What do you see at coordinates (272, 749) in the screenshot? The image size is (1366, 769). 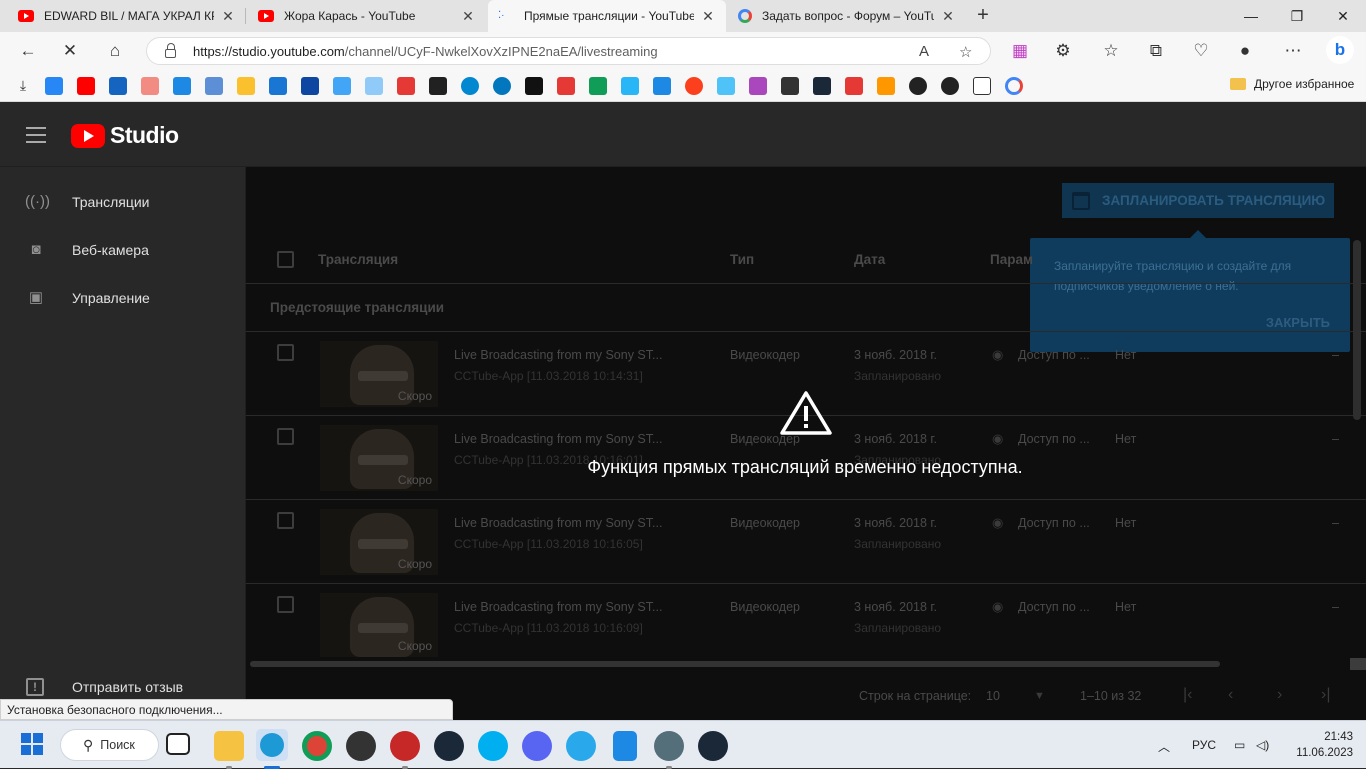 I see `edge-taskbar-button` at bounding box center [272, 749].